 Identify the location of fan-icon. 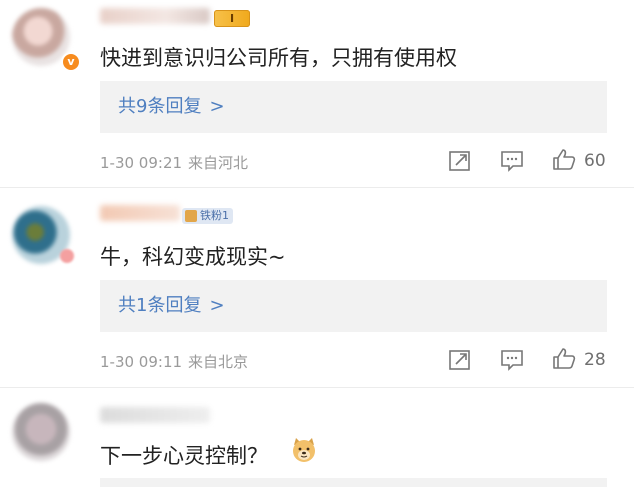
(191, 216).